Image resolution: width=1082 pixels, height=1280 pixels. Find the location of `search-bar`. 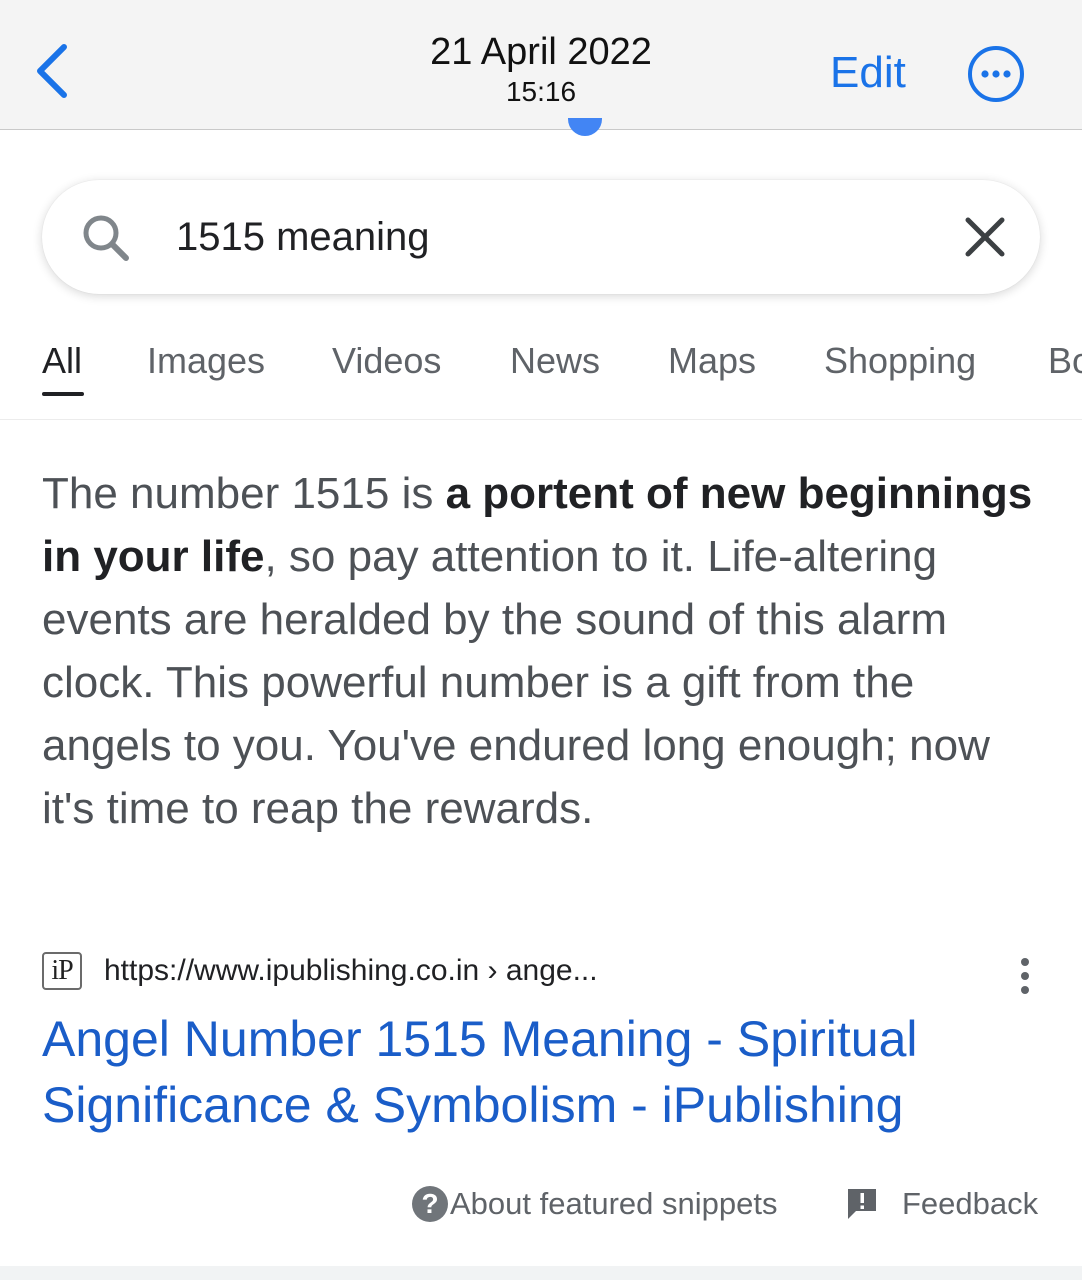

search-bar is located at coordinates (541, 237).